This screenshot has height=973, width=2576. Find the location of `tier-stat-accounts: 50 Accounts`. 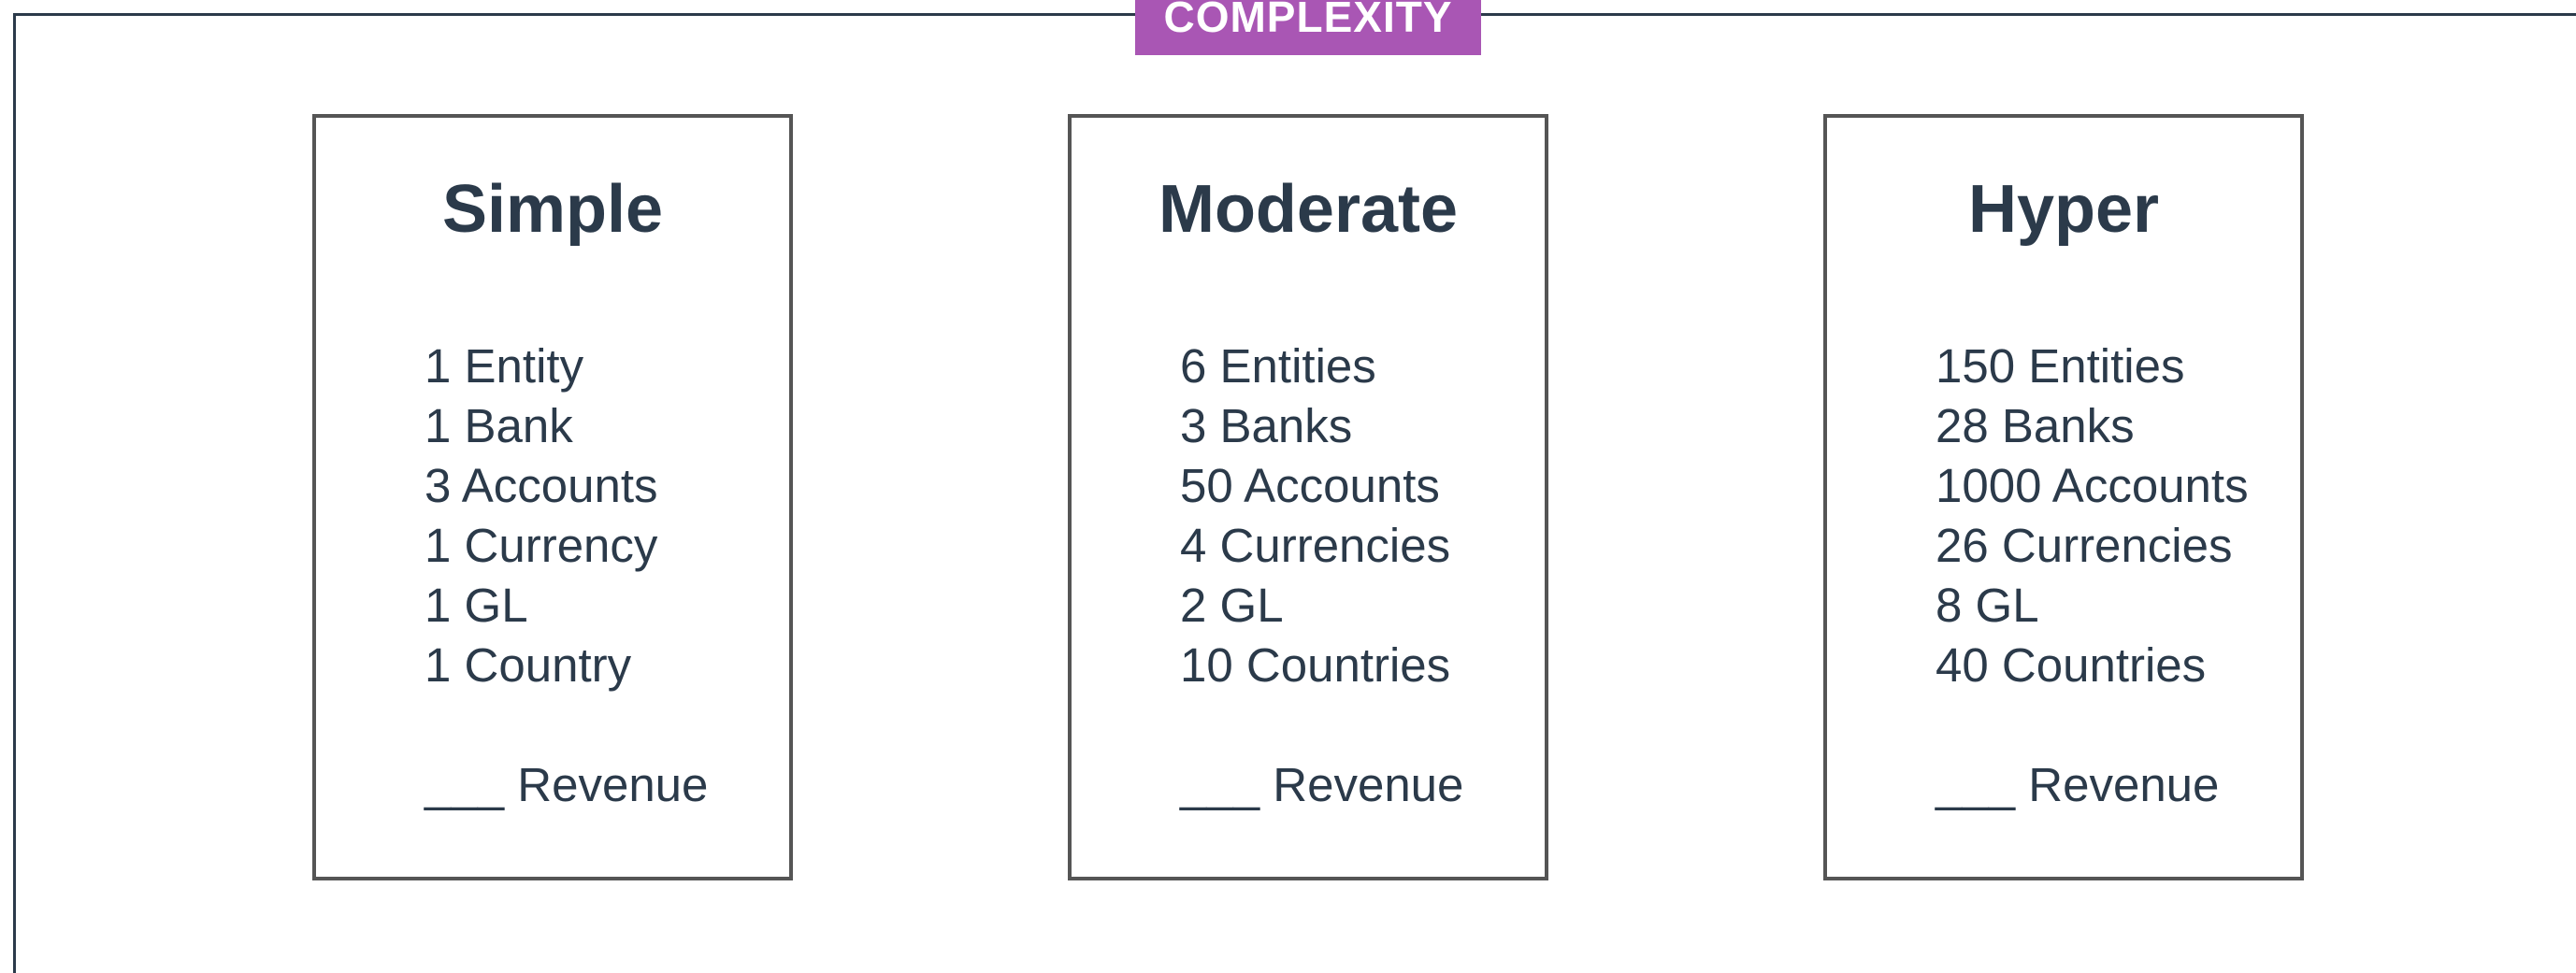

tier-stat-accounts: 50 Accounts is located at coordinates (1310, 485).